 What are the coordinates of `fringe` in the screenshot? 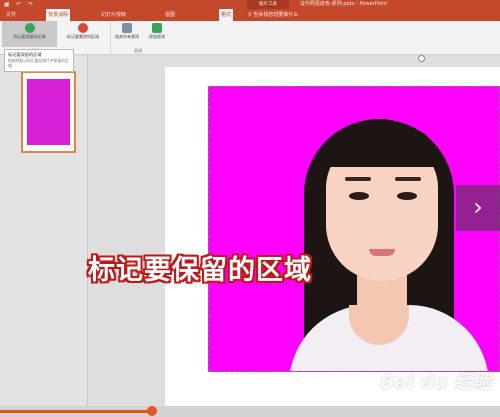 It's located at (382, 147).